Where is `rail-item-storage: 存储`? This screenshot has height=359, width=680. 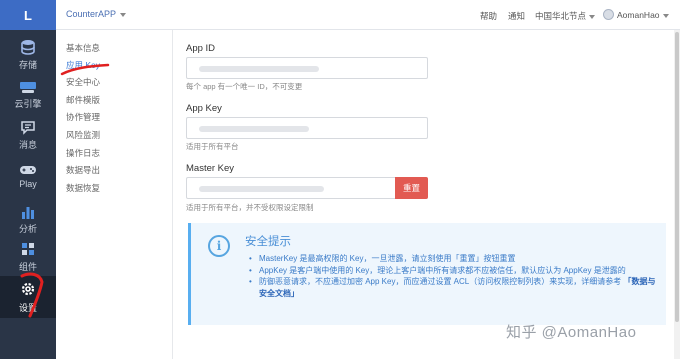
rail-item-storage: 存储 is located at coordinates (28, 55).